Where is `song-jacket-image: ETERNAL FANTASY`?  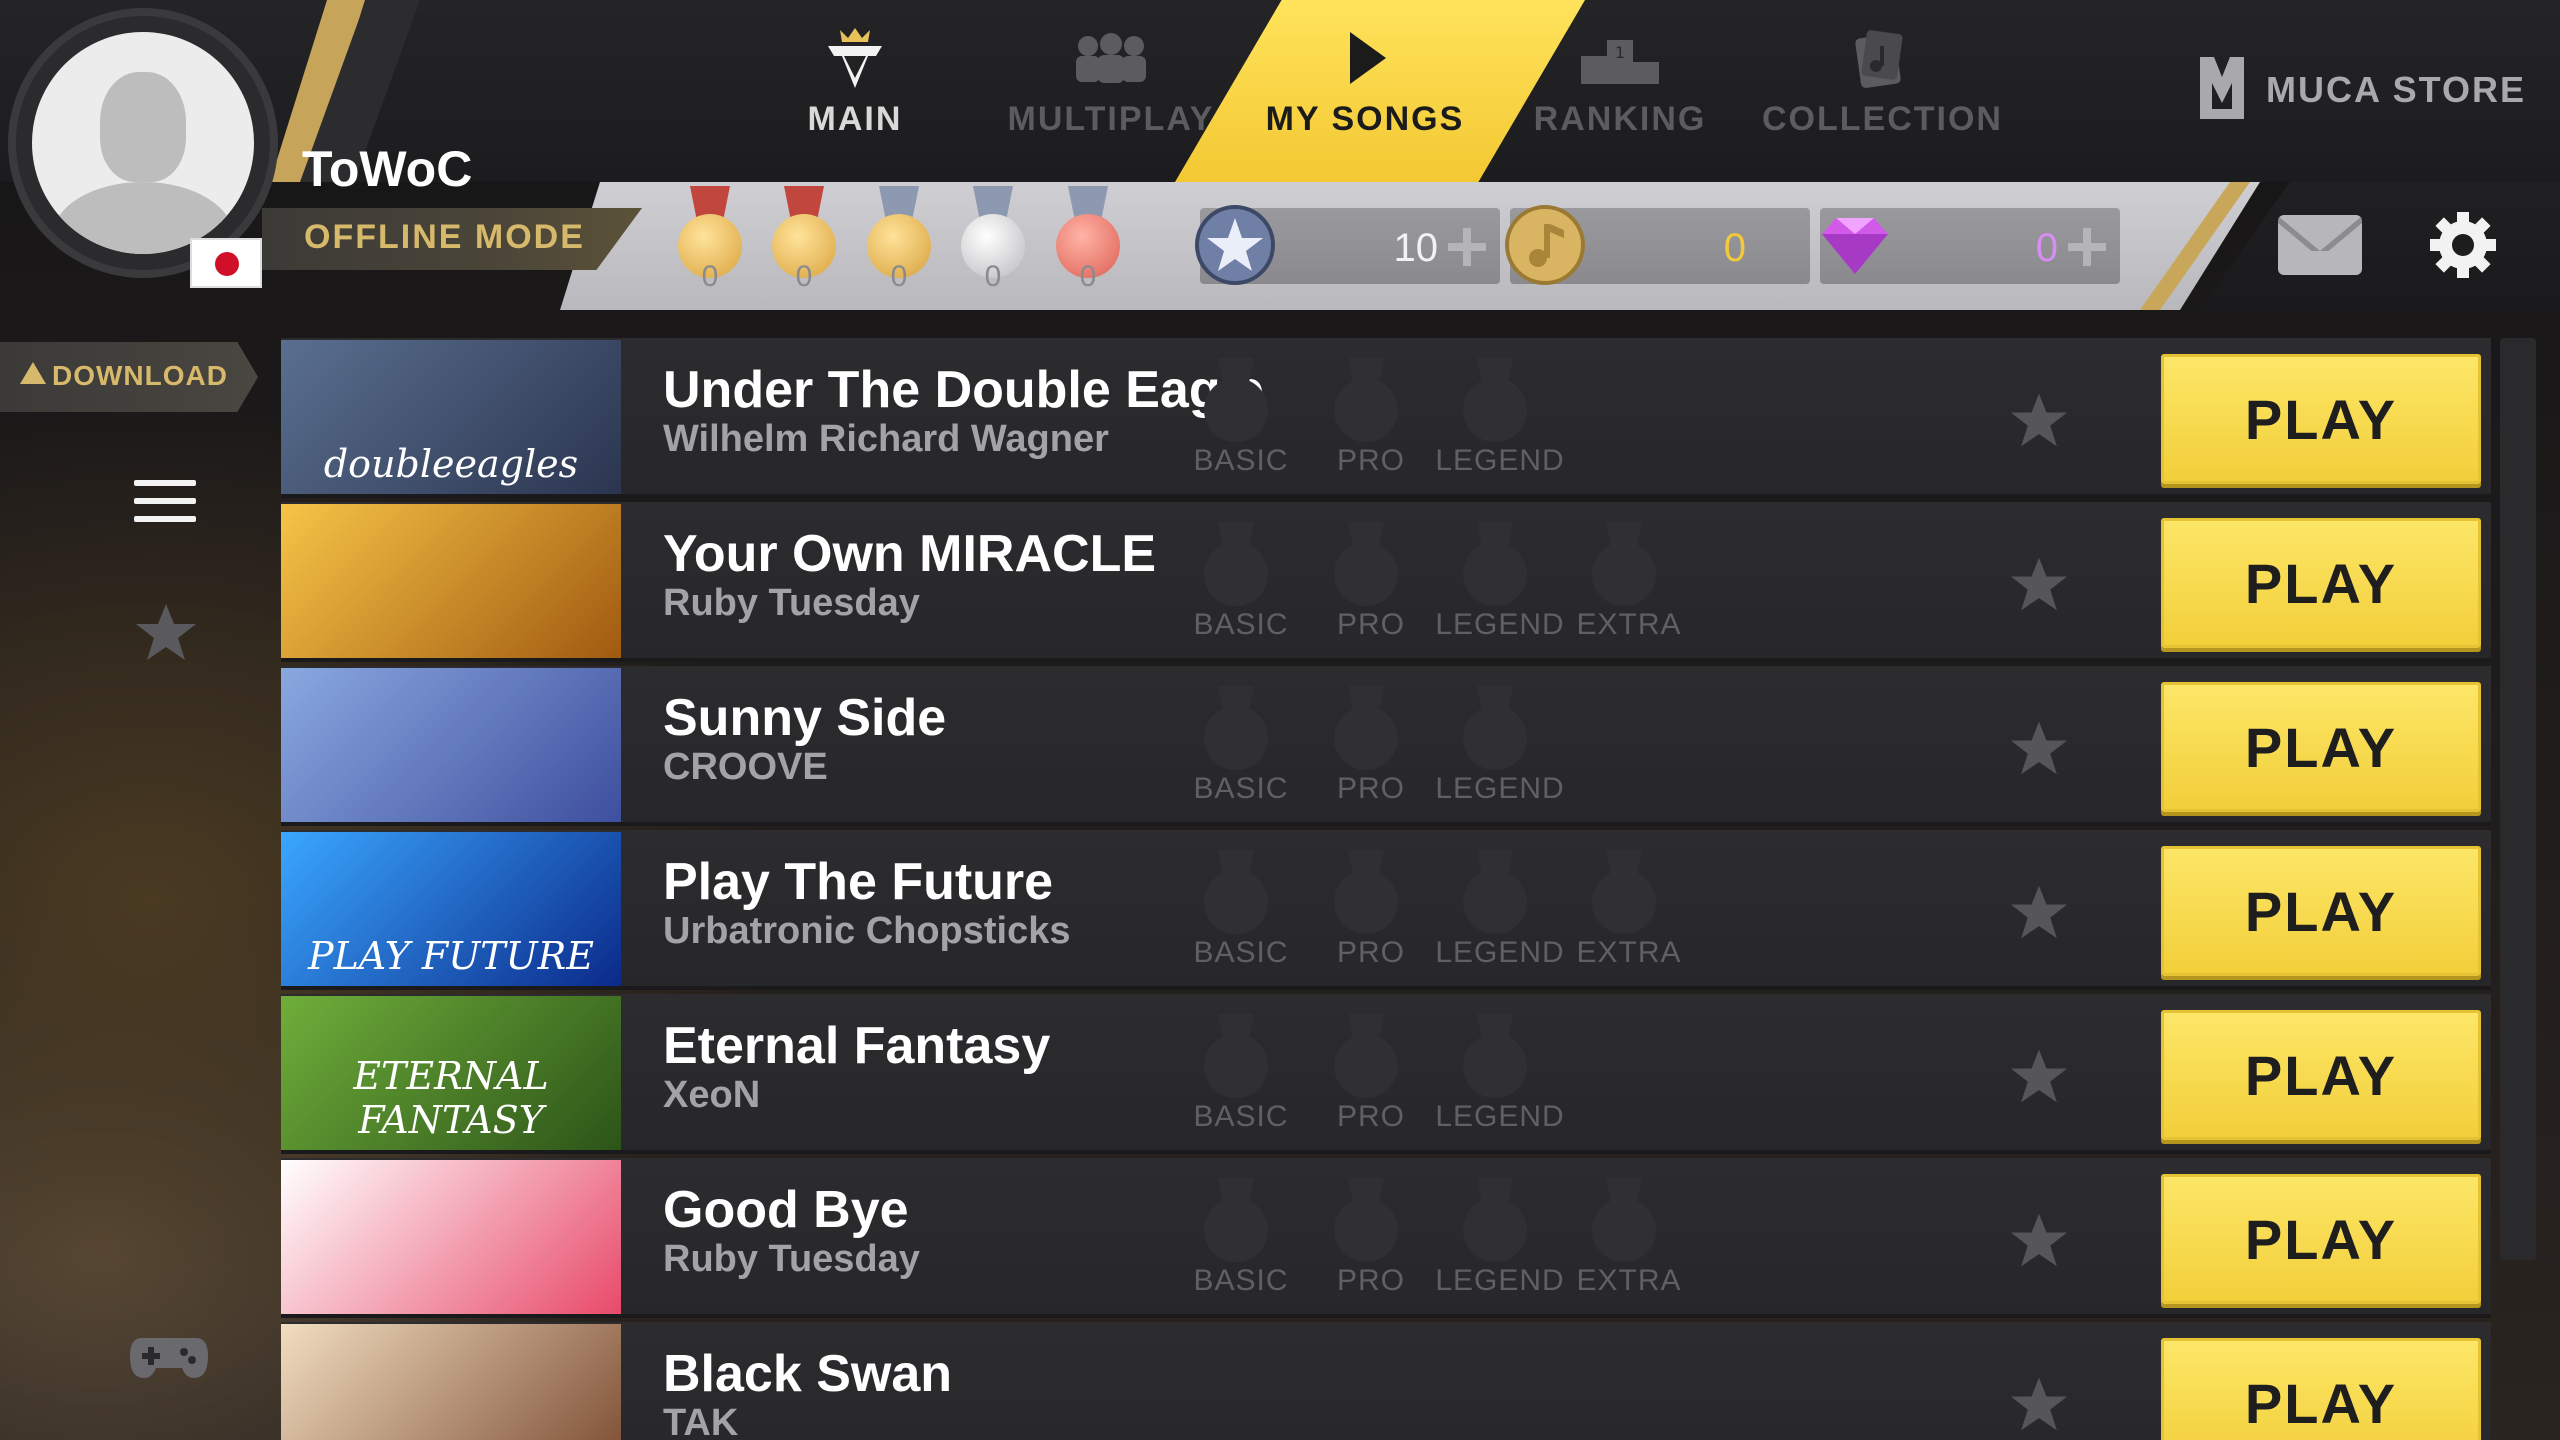
song-jacket-image: ETERNAL FANTASY is located at coordinates (451, 1073).